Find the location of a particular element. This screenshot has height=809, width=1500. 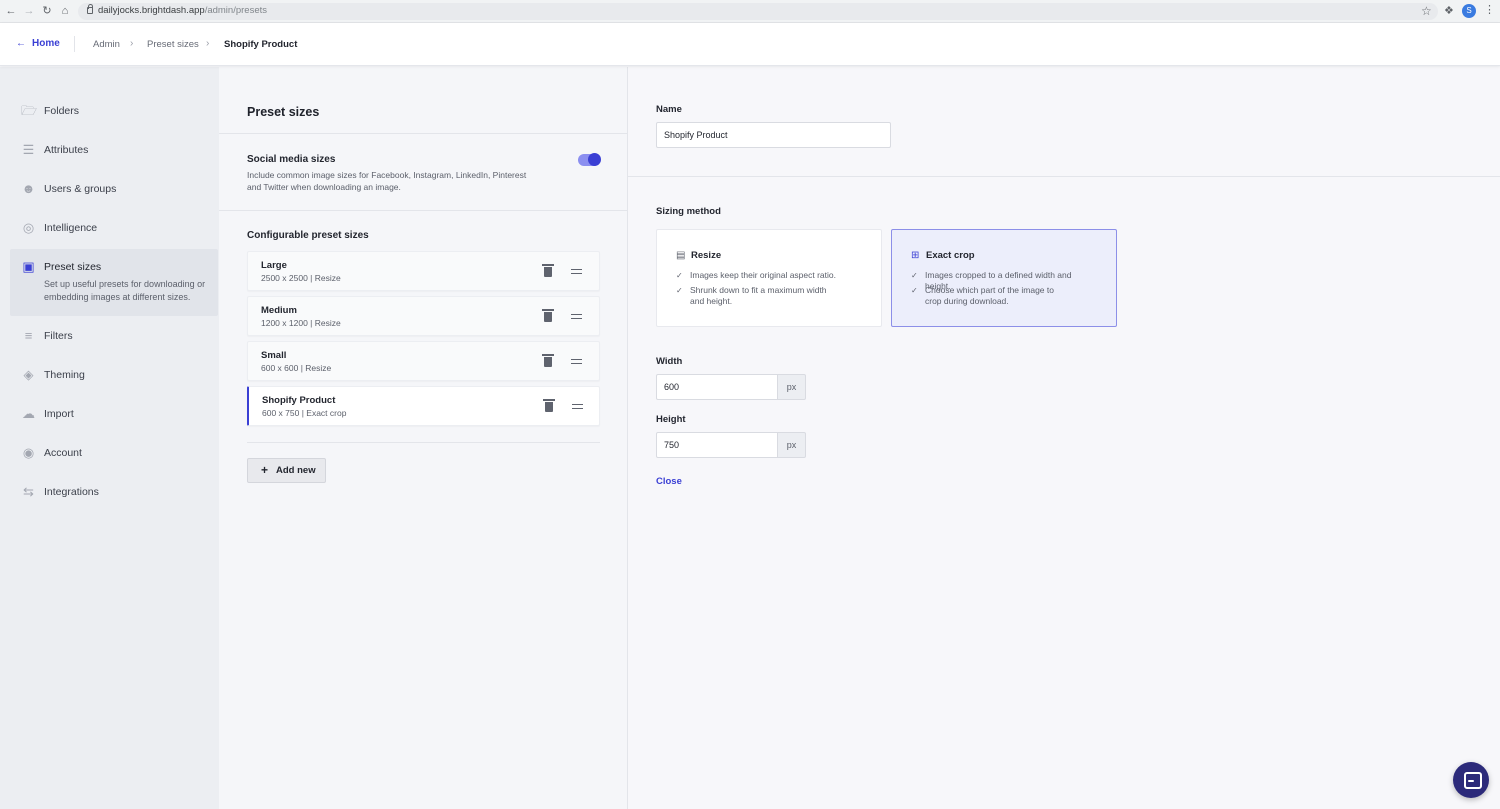

breadcrumb-preset-sizes: Preset sizes is located at coordinates (173, 44).